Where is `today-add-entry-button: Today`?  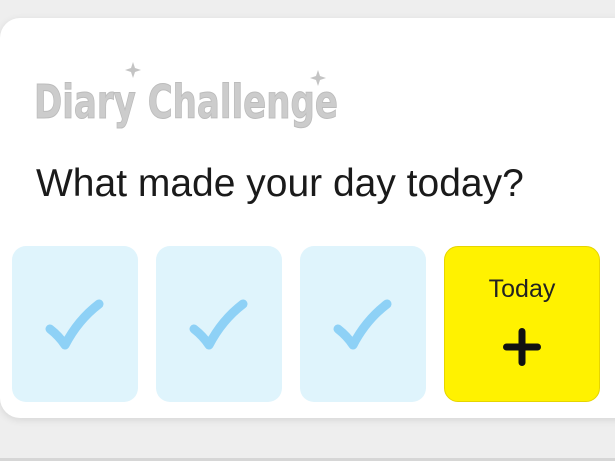
today-add-entry-button: Today is located at coordinates (522, 324).